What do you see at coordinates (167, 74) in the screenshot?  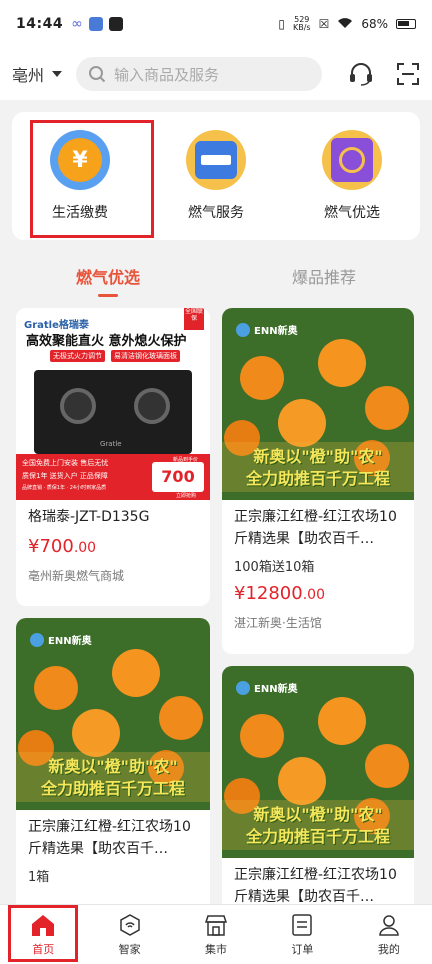 I see `search-placeholder: 输入商品及服务` at bounding box center [167, 74].